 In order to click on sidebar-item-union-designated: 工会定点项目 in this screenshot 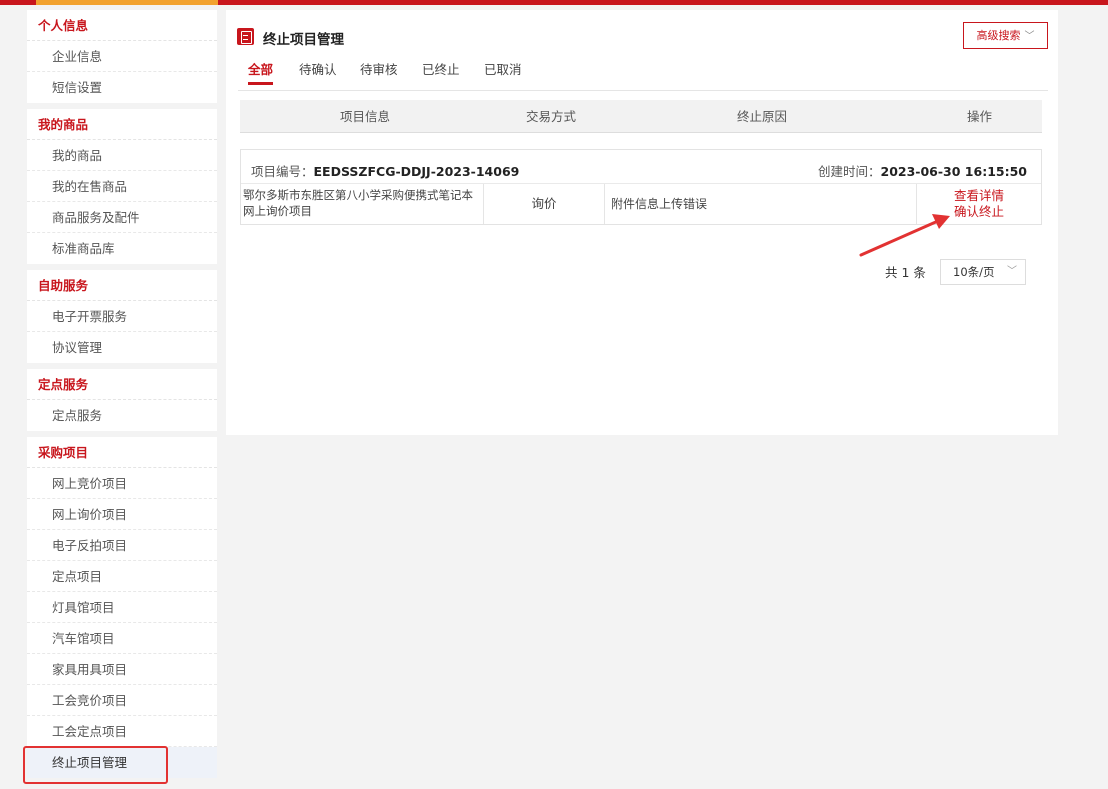, I will do `click(122, 731)`.